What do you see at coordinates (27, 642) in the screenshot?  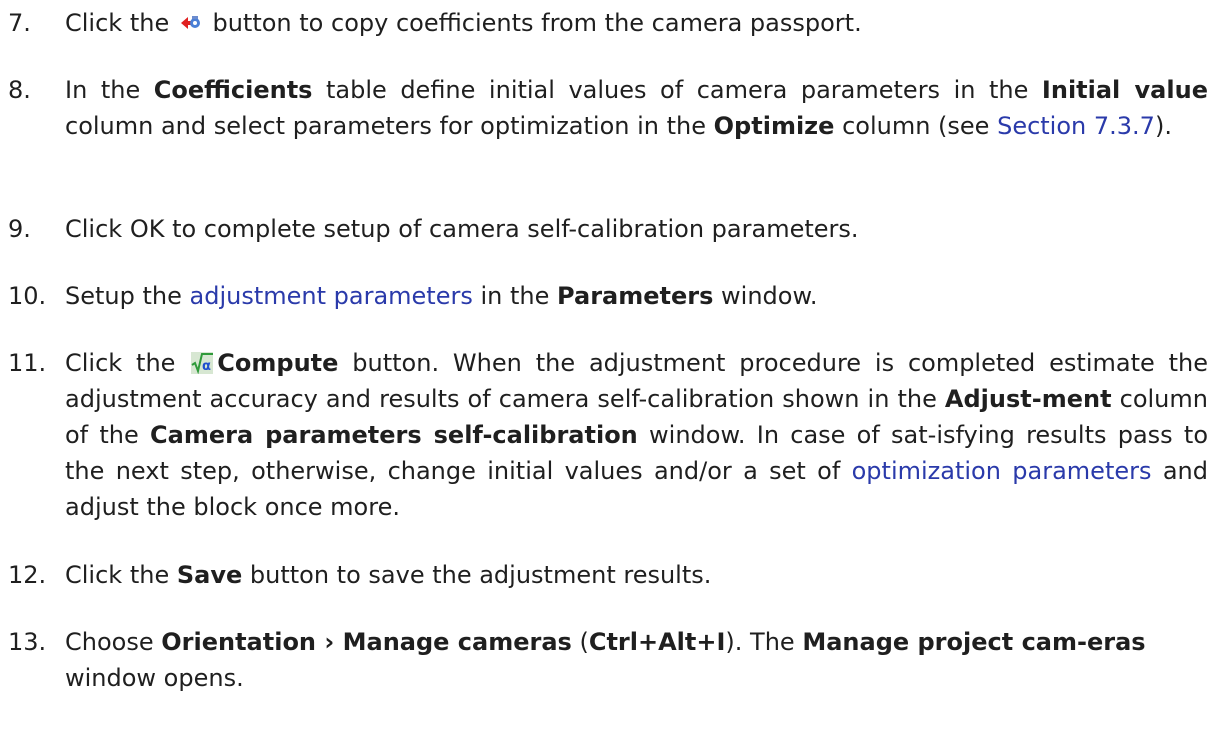 I see `step-number: 13.` at bounding box center [27, 642].